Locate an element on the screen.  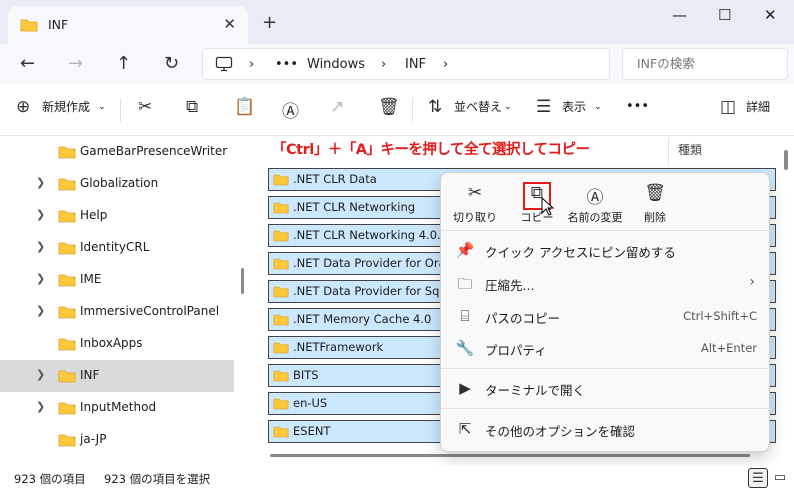
paste-icon: 📋 is located at coordinates (244, 107).